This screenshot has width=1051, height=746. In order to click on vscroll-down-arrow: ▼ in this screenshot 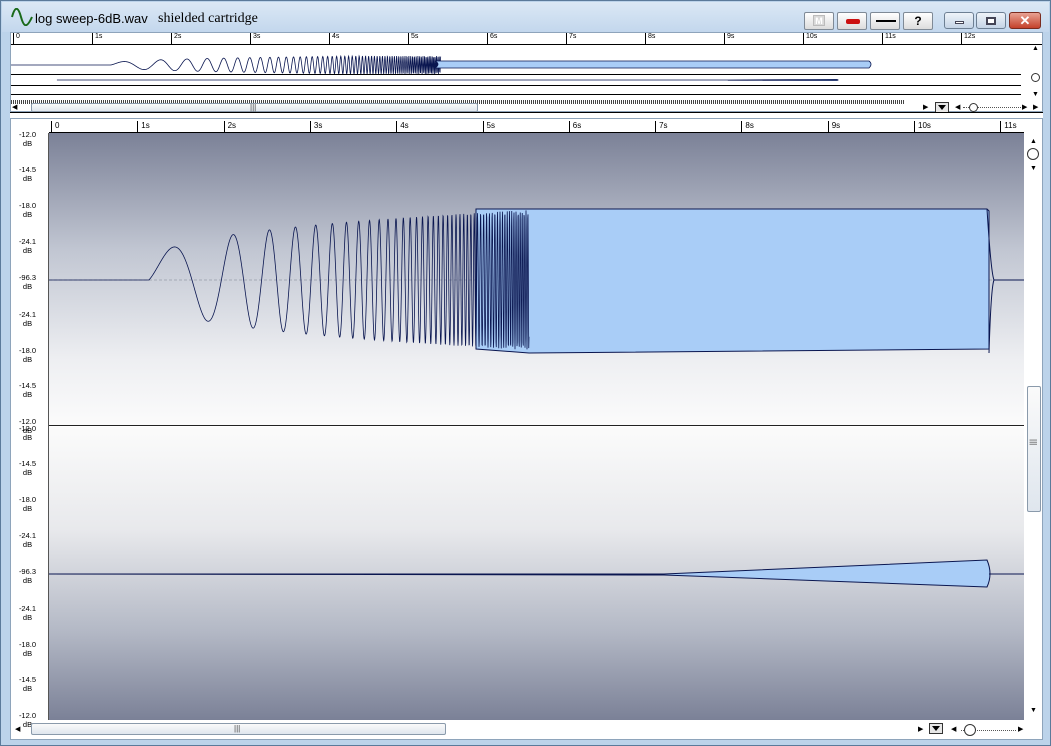, I will do `click(1033, 169)`.